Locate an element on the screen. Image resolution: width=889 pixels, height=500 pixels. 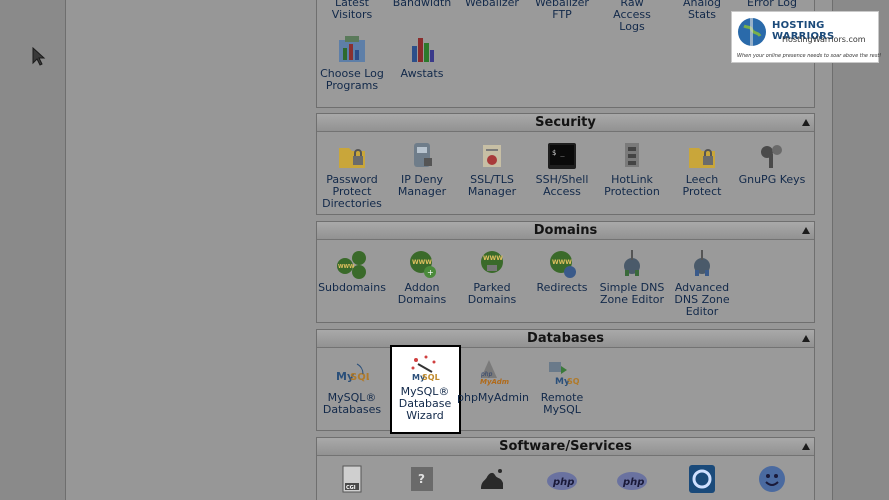
smiley-link is located at coordinates (772, 480).